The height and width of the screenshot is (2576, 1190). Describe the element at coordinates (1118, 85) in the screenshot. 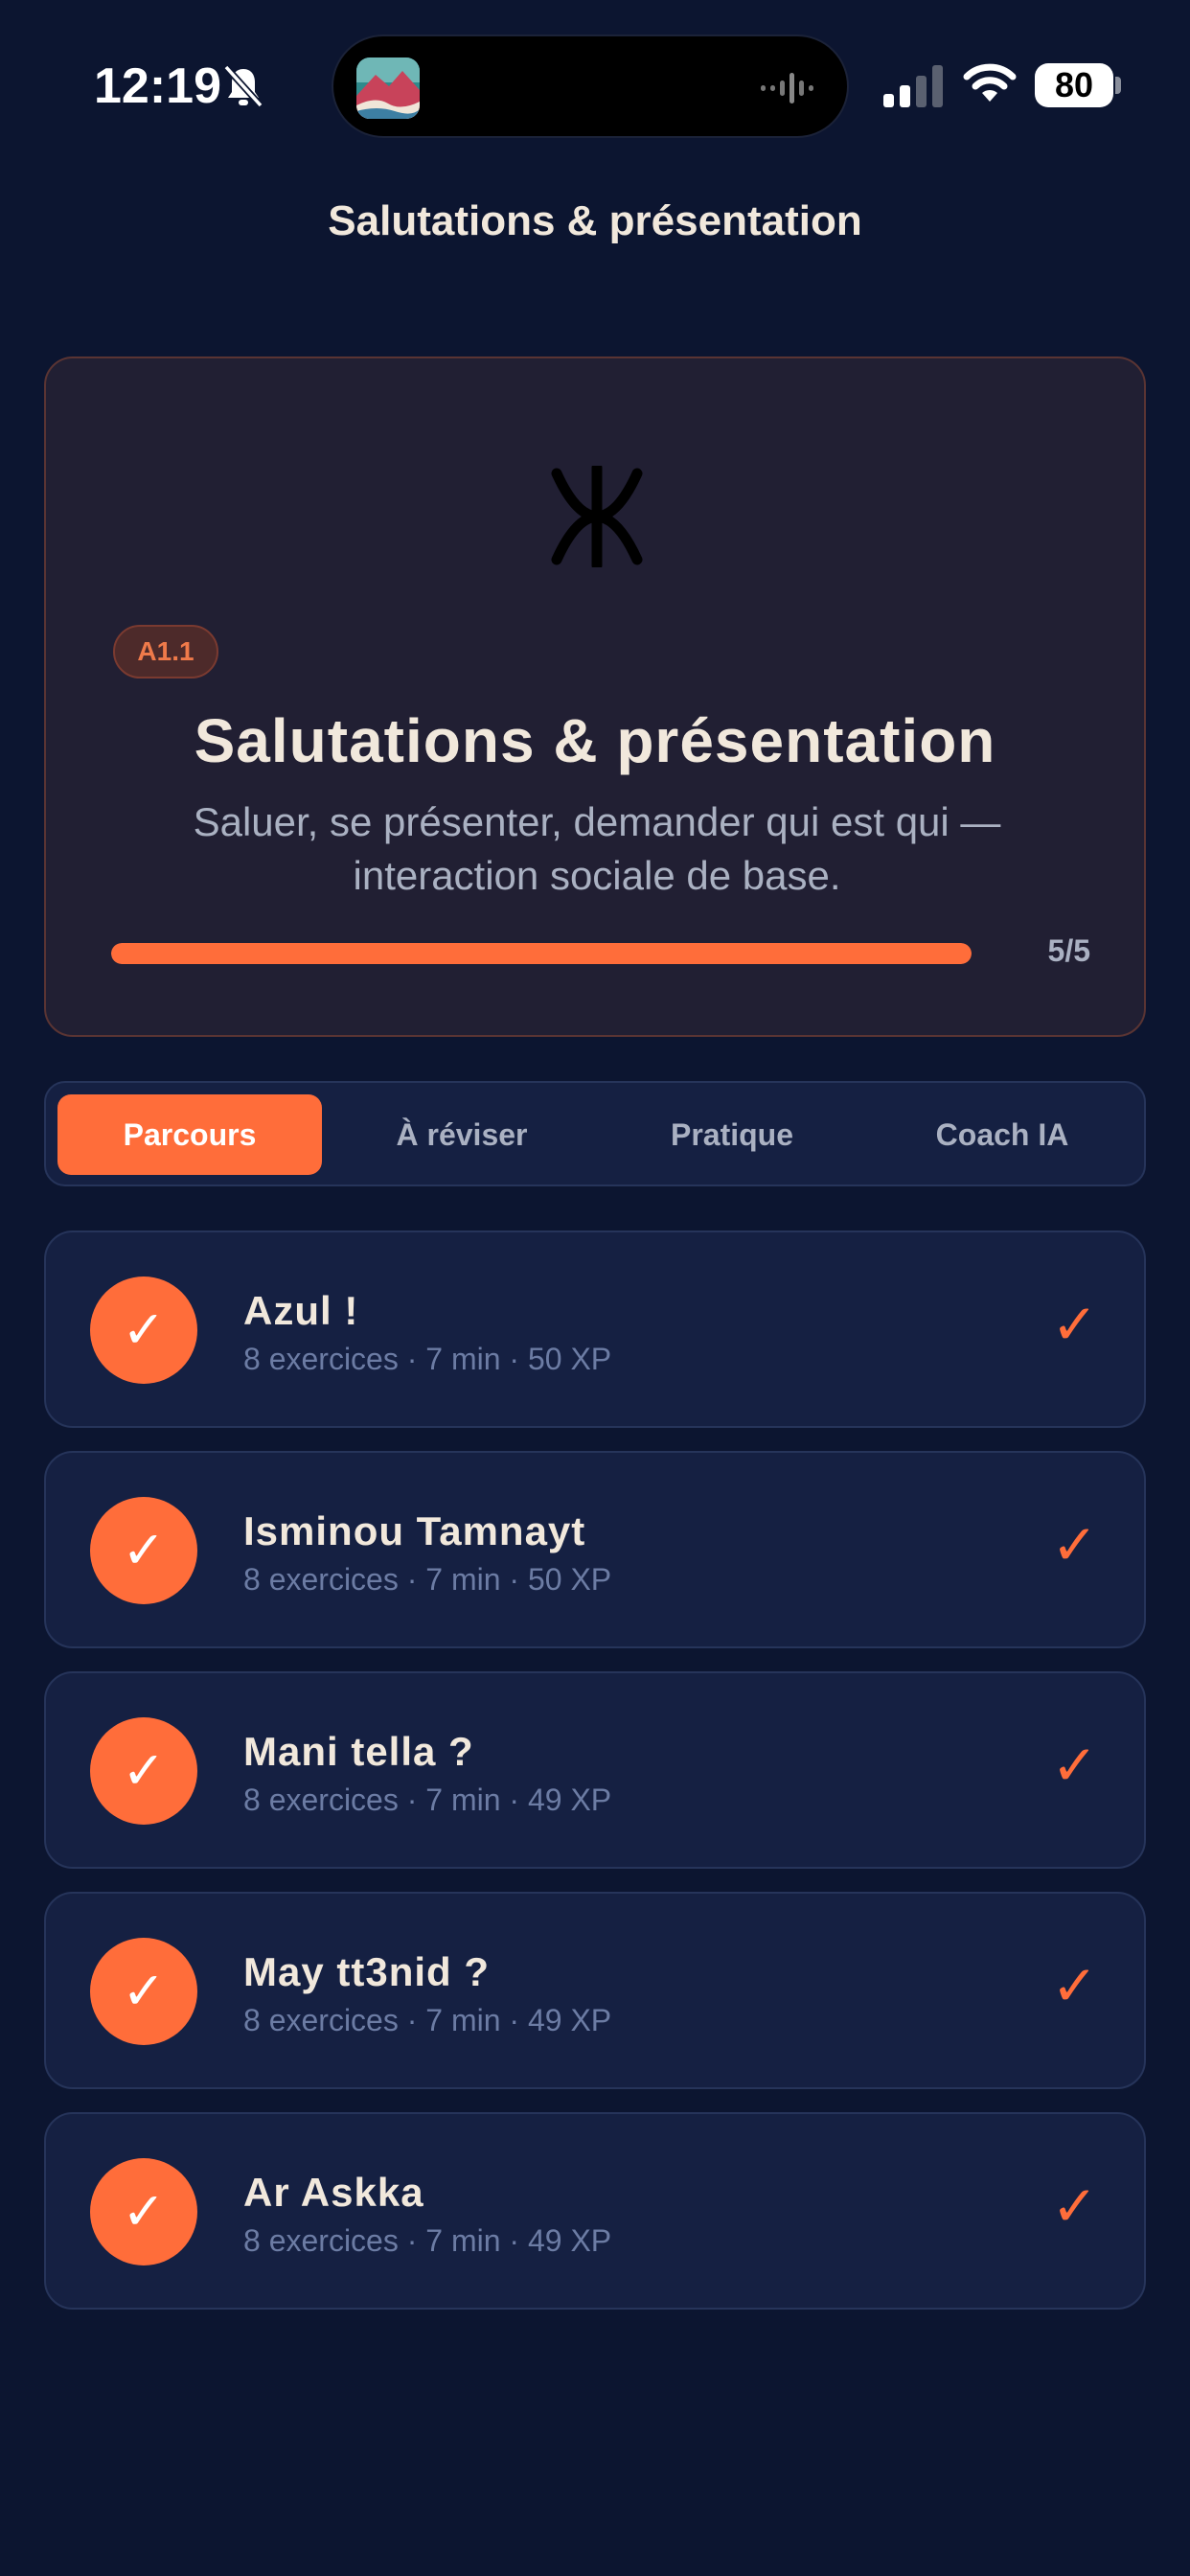

I see `battery-cap` at that location.